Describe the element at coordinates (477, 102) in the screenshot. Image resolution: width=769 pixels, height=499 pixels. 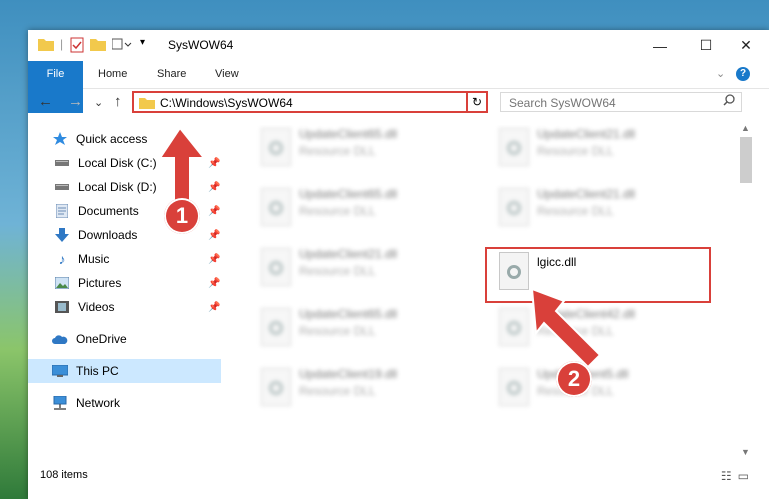
I see `refresh-button: ↻` at that location.